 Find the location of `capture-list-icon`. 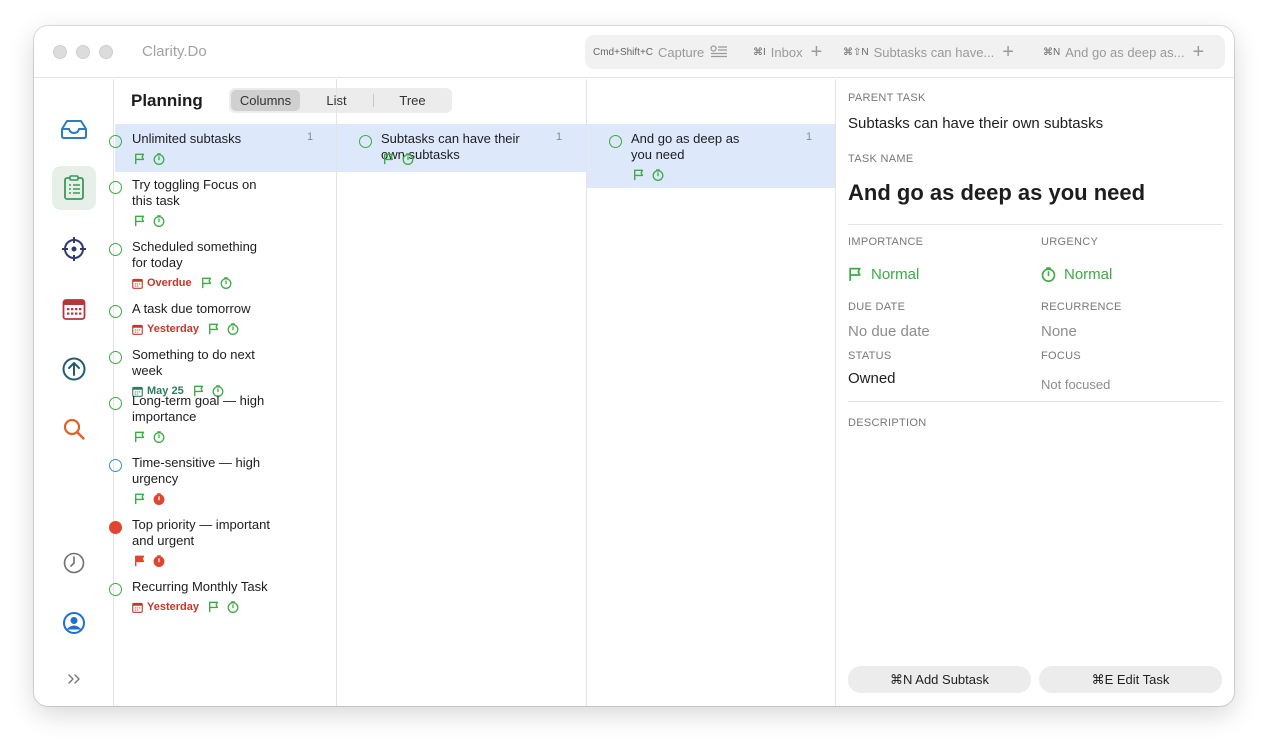

capture-list-icon is located at coordinates (719, 51).